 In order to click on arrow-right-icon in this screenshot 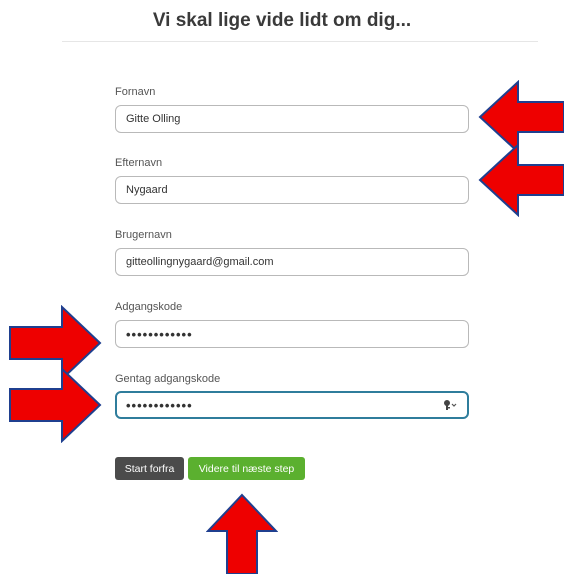, I will do `click(55, 405)`.